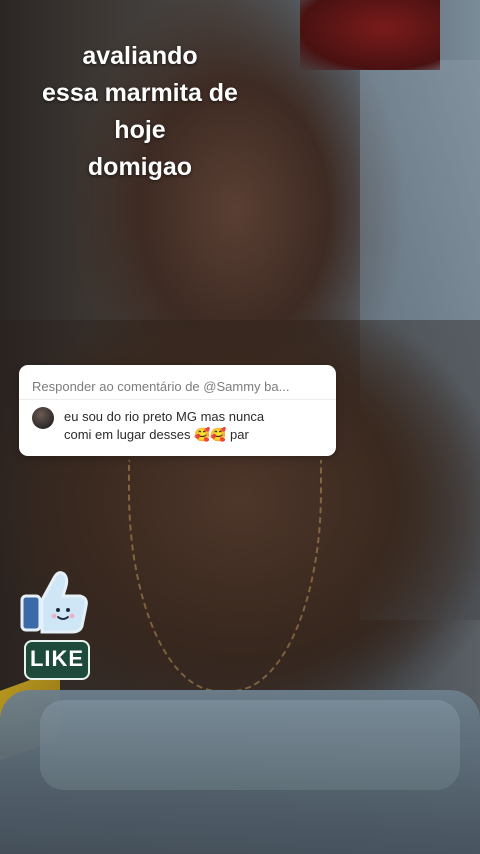  Describe the element at coordinates (164, 416) in the screenshot. I see `comment-line: eu sou do rio preto MG mas nunca` at that location.